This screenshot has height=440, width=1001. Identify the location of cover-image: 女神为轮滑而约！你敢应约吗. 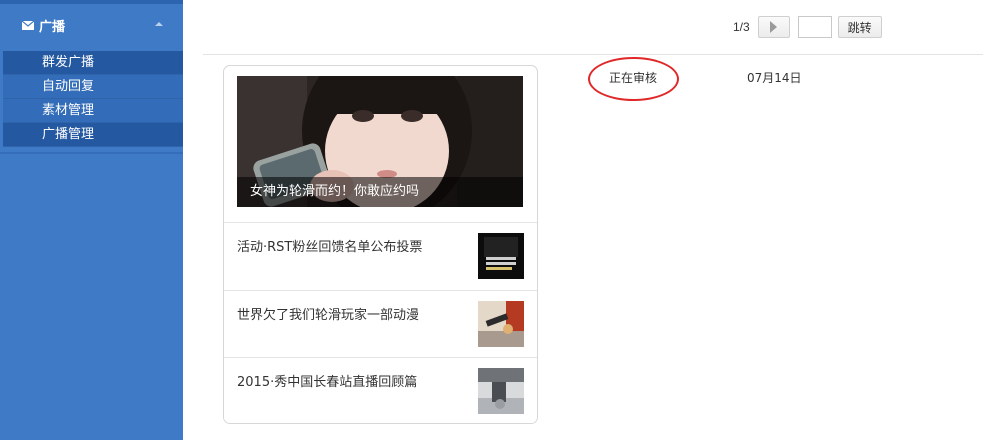
(380, 141).